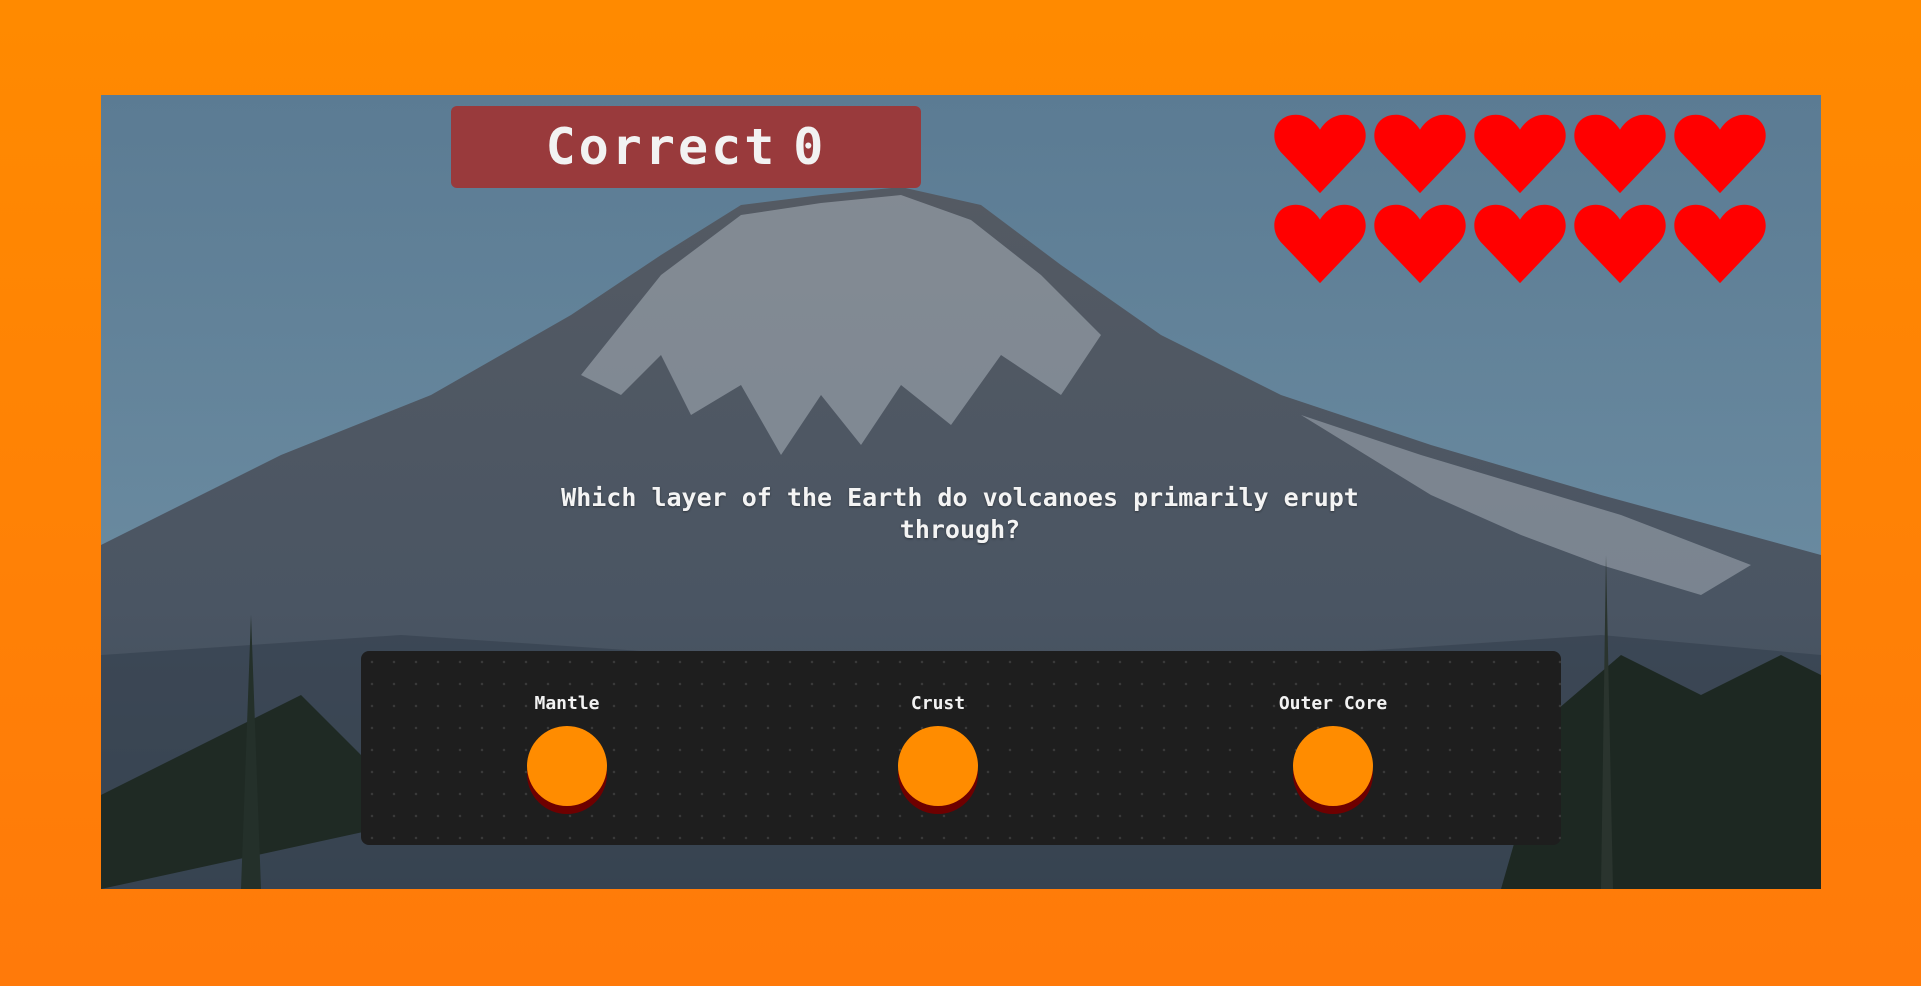 This screenshot has height=986, width=1921. What do you see at coordinates (661, 147) in the screenshot?
I see `score-label: Correct` at bounding box center [661, 147].